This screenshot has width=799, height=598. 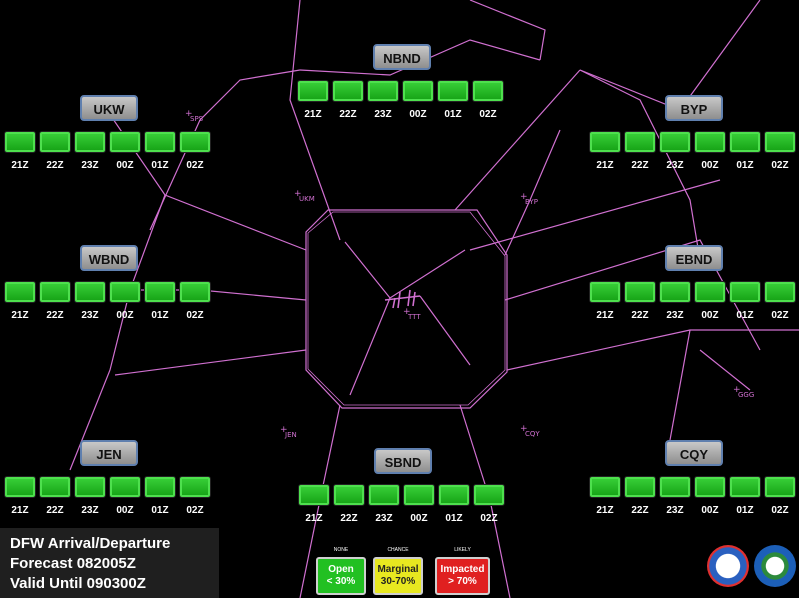 What do you see at coordinates (744, 392) in the screenshot?
I see `fix-ggg: + GGG` at bounding box center [744, 392].